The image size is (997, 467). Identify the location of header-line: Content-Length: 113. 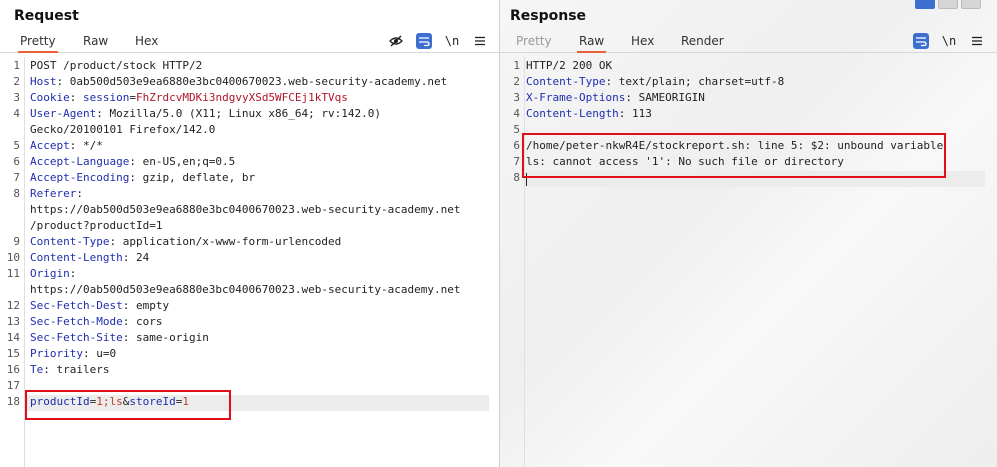
(589, 114).